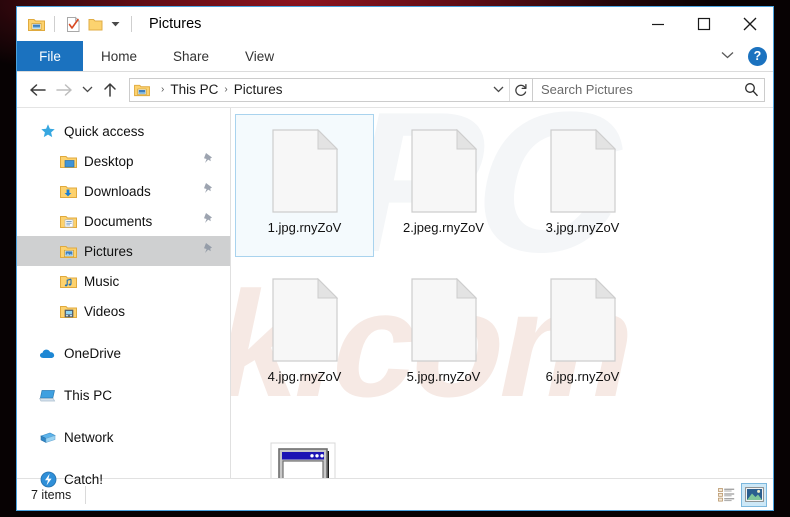 The width and height of the screenshot is (790, 517). Describe the element at coordinates (498, 90) in the screenshot. I see `breadcrumb-dropdown-icon` at that location.